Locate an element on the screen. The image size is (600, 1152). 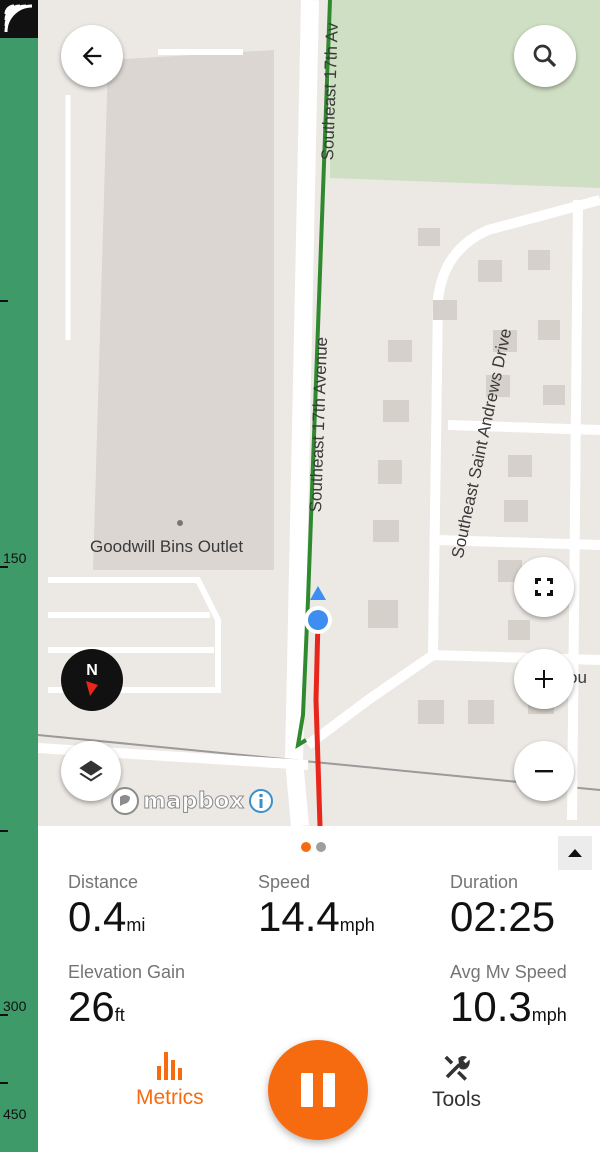
metric-value: 26 is located at coordinates (91, 1006).